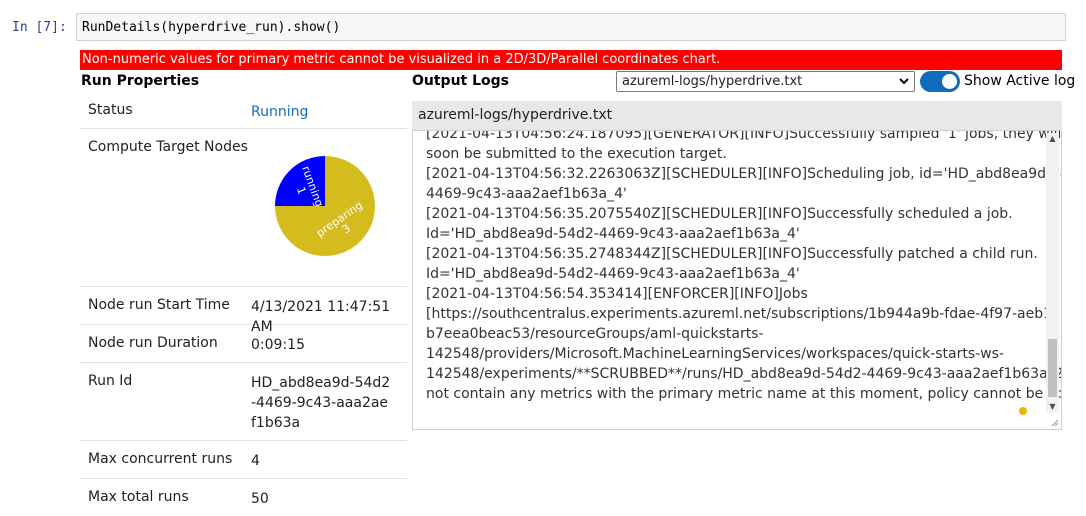 The image size is (1086, 516). I want to click on log-file-header: azureml-logs/hyperdrive.txt, so click(737, 115).